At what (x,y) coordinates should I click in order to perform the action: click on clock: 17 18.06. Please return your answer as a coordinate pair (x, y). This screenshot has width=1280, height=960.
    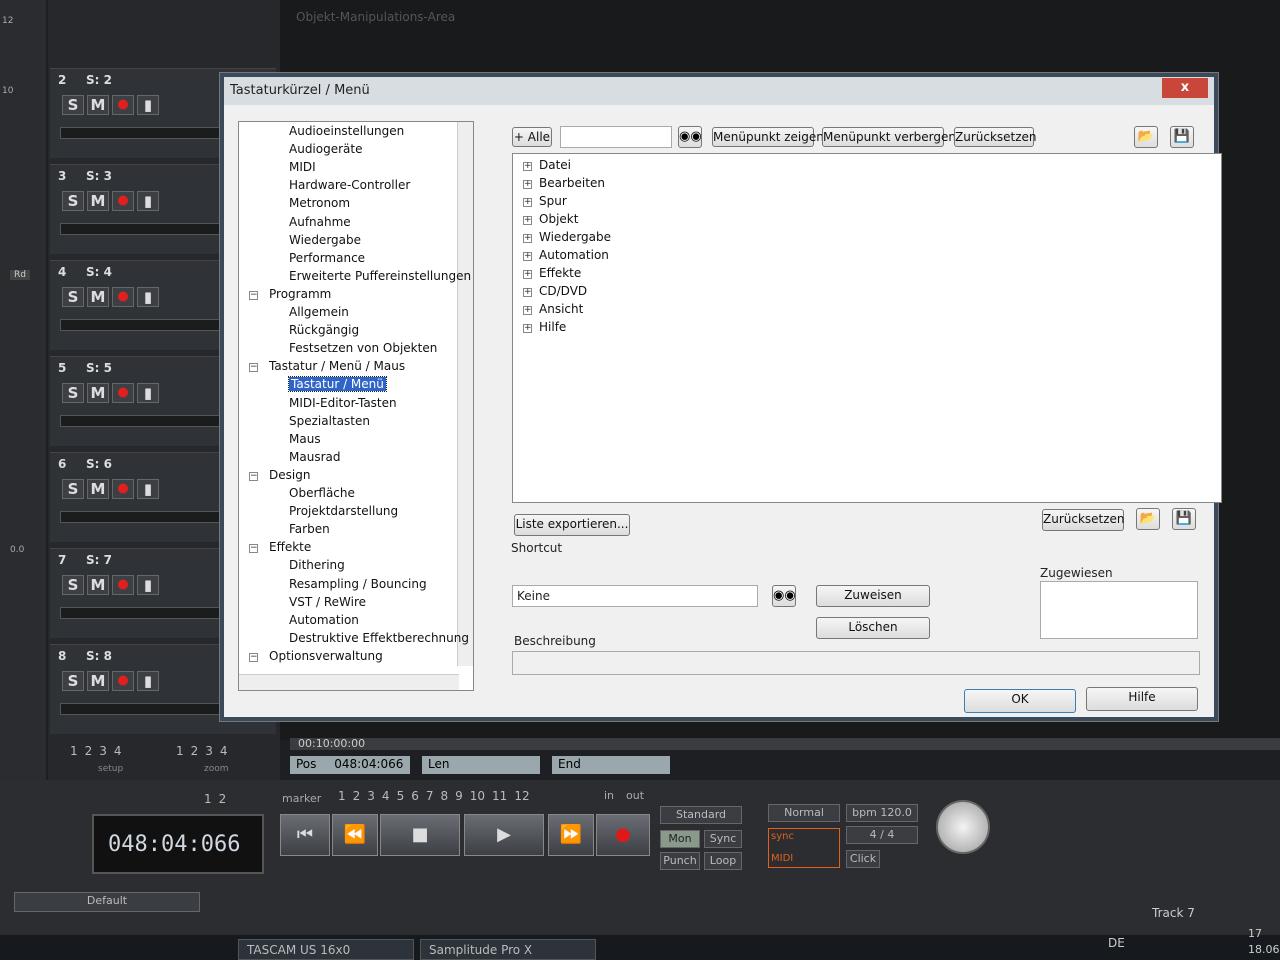
    Looking at the image, I should click on (1264, 942).